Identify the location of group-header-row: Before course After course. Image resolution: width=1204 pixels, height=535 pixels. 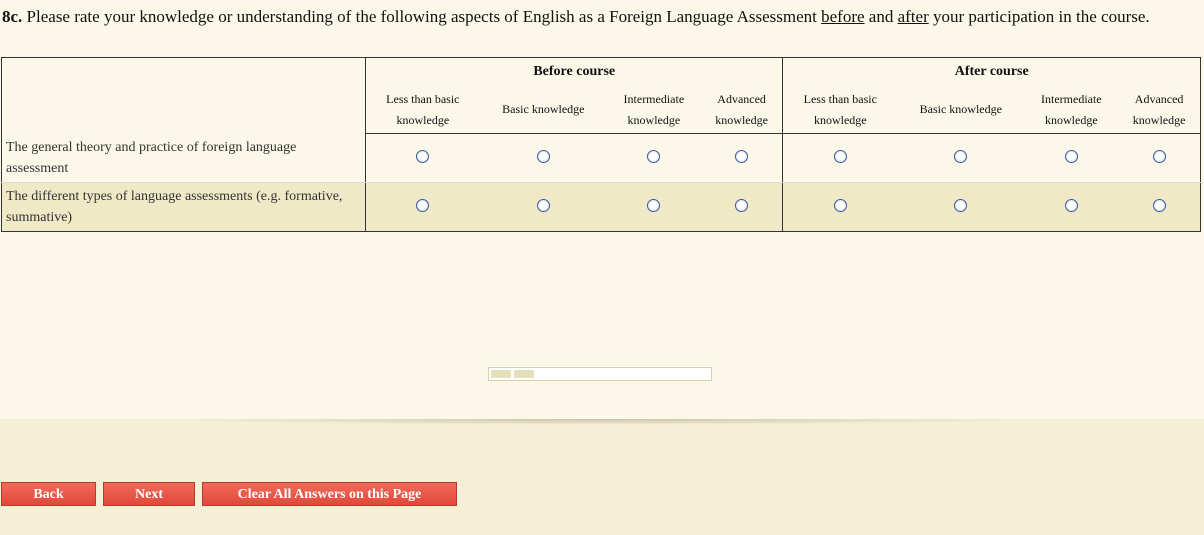
(601, 95).